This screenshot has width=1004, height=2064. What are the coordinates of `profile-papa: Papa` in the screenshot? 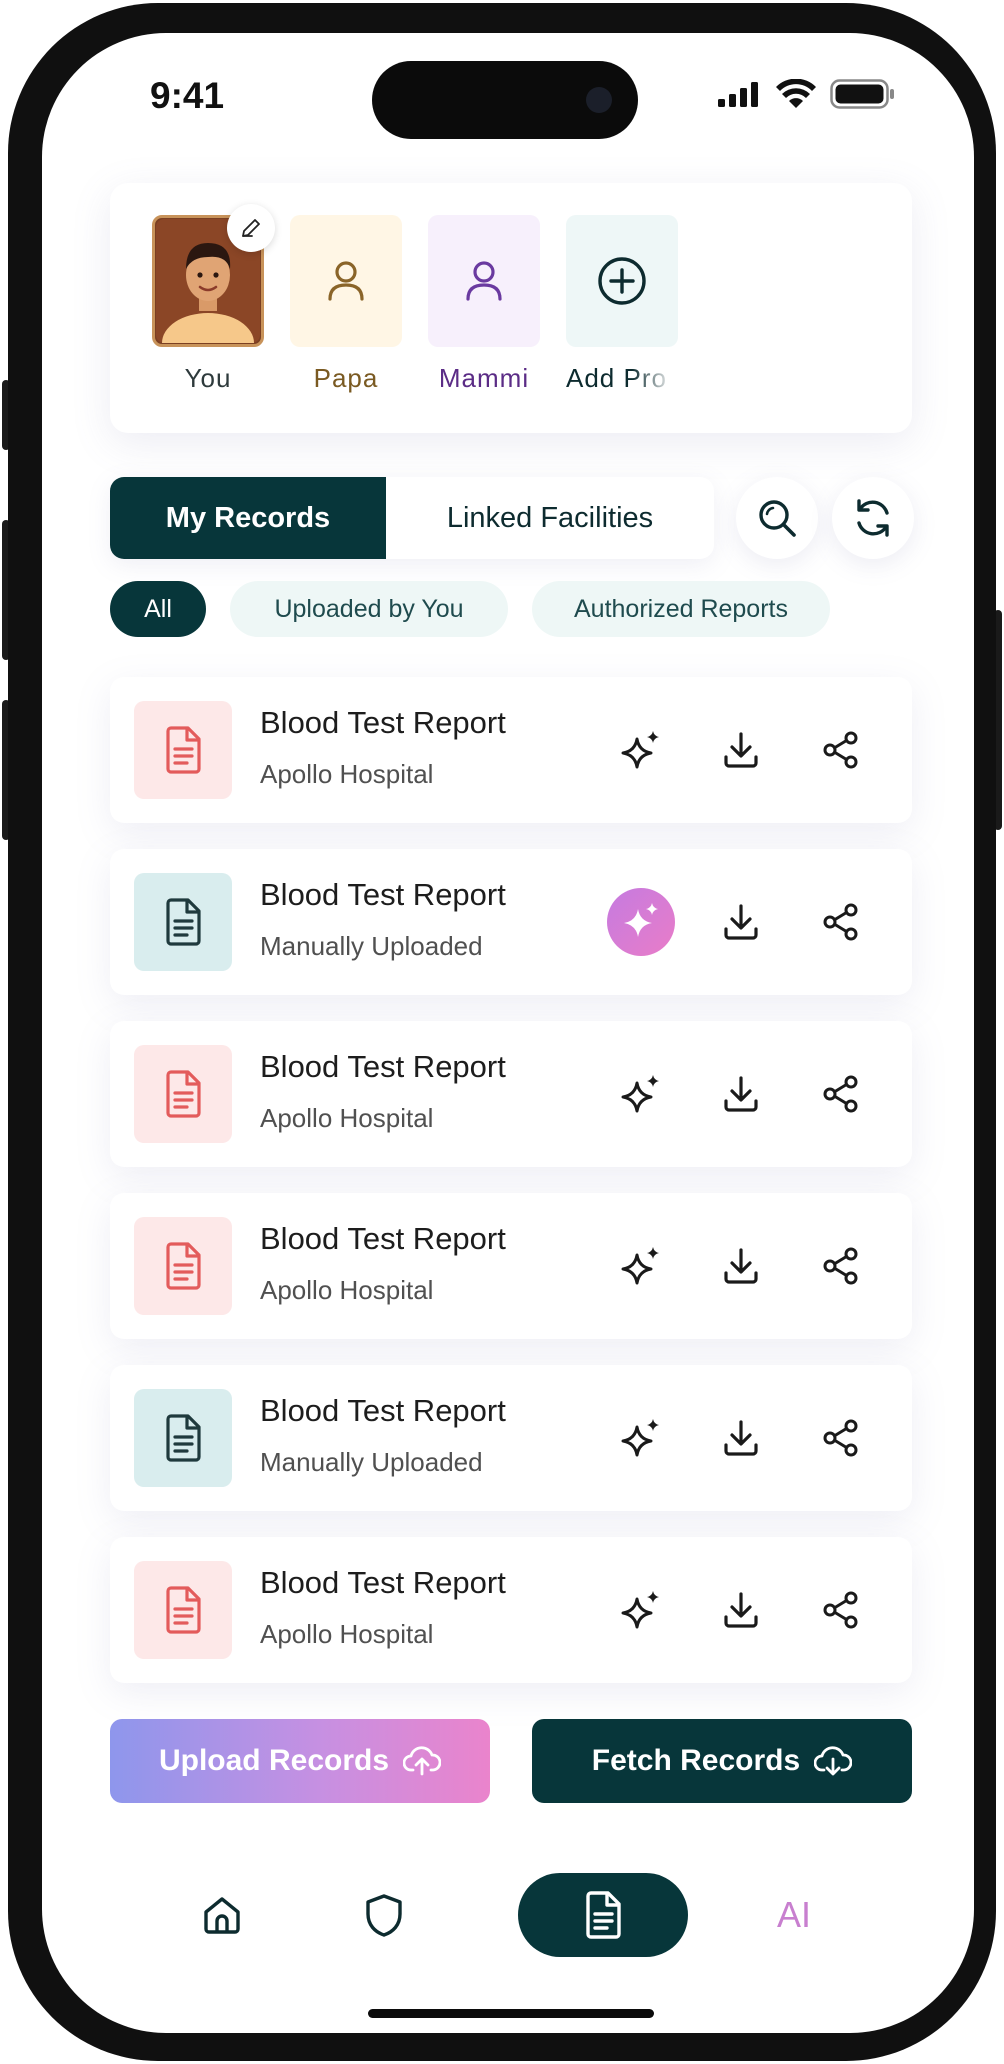 It's located at (346, 304).